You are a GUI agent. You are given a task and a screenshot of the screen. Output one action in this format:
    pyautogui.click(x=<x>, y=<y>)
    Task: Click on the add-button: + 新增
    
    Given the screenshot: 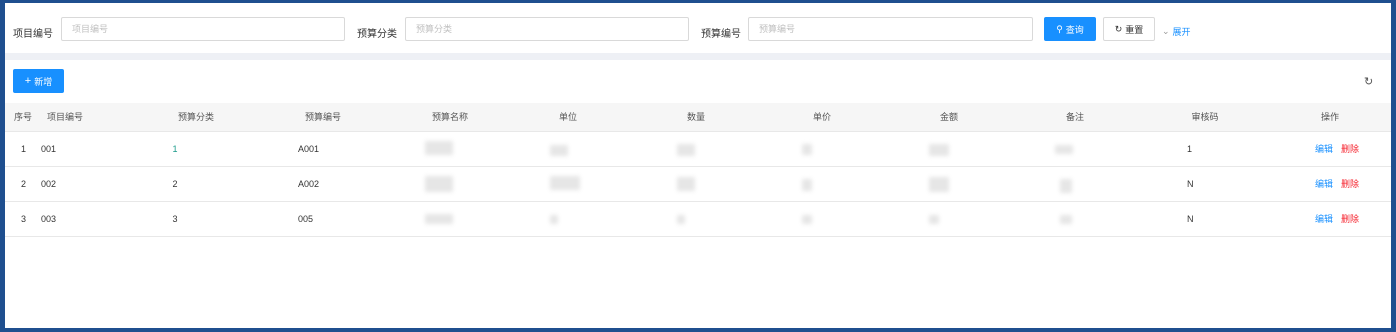 What is the action you would take?
    pyautogui.click(x=38, y=81)
    